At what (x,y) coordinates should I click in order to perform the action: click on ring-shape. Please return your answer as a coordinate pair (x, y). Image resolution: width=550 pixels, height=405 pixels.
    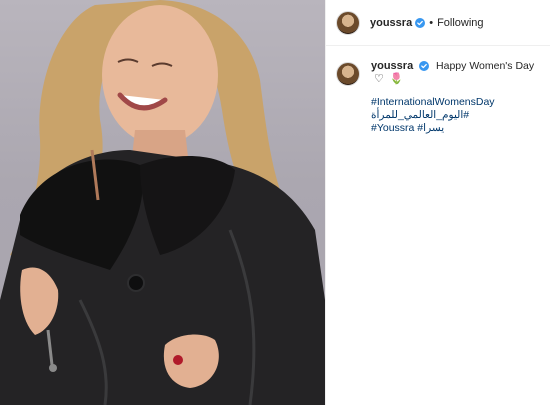
    Looking at the image, I should click on (178, 360).